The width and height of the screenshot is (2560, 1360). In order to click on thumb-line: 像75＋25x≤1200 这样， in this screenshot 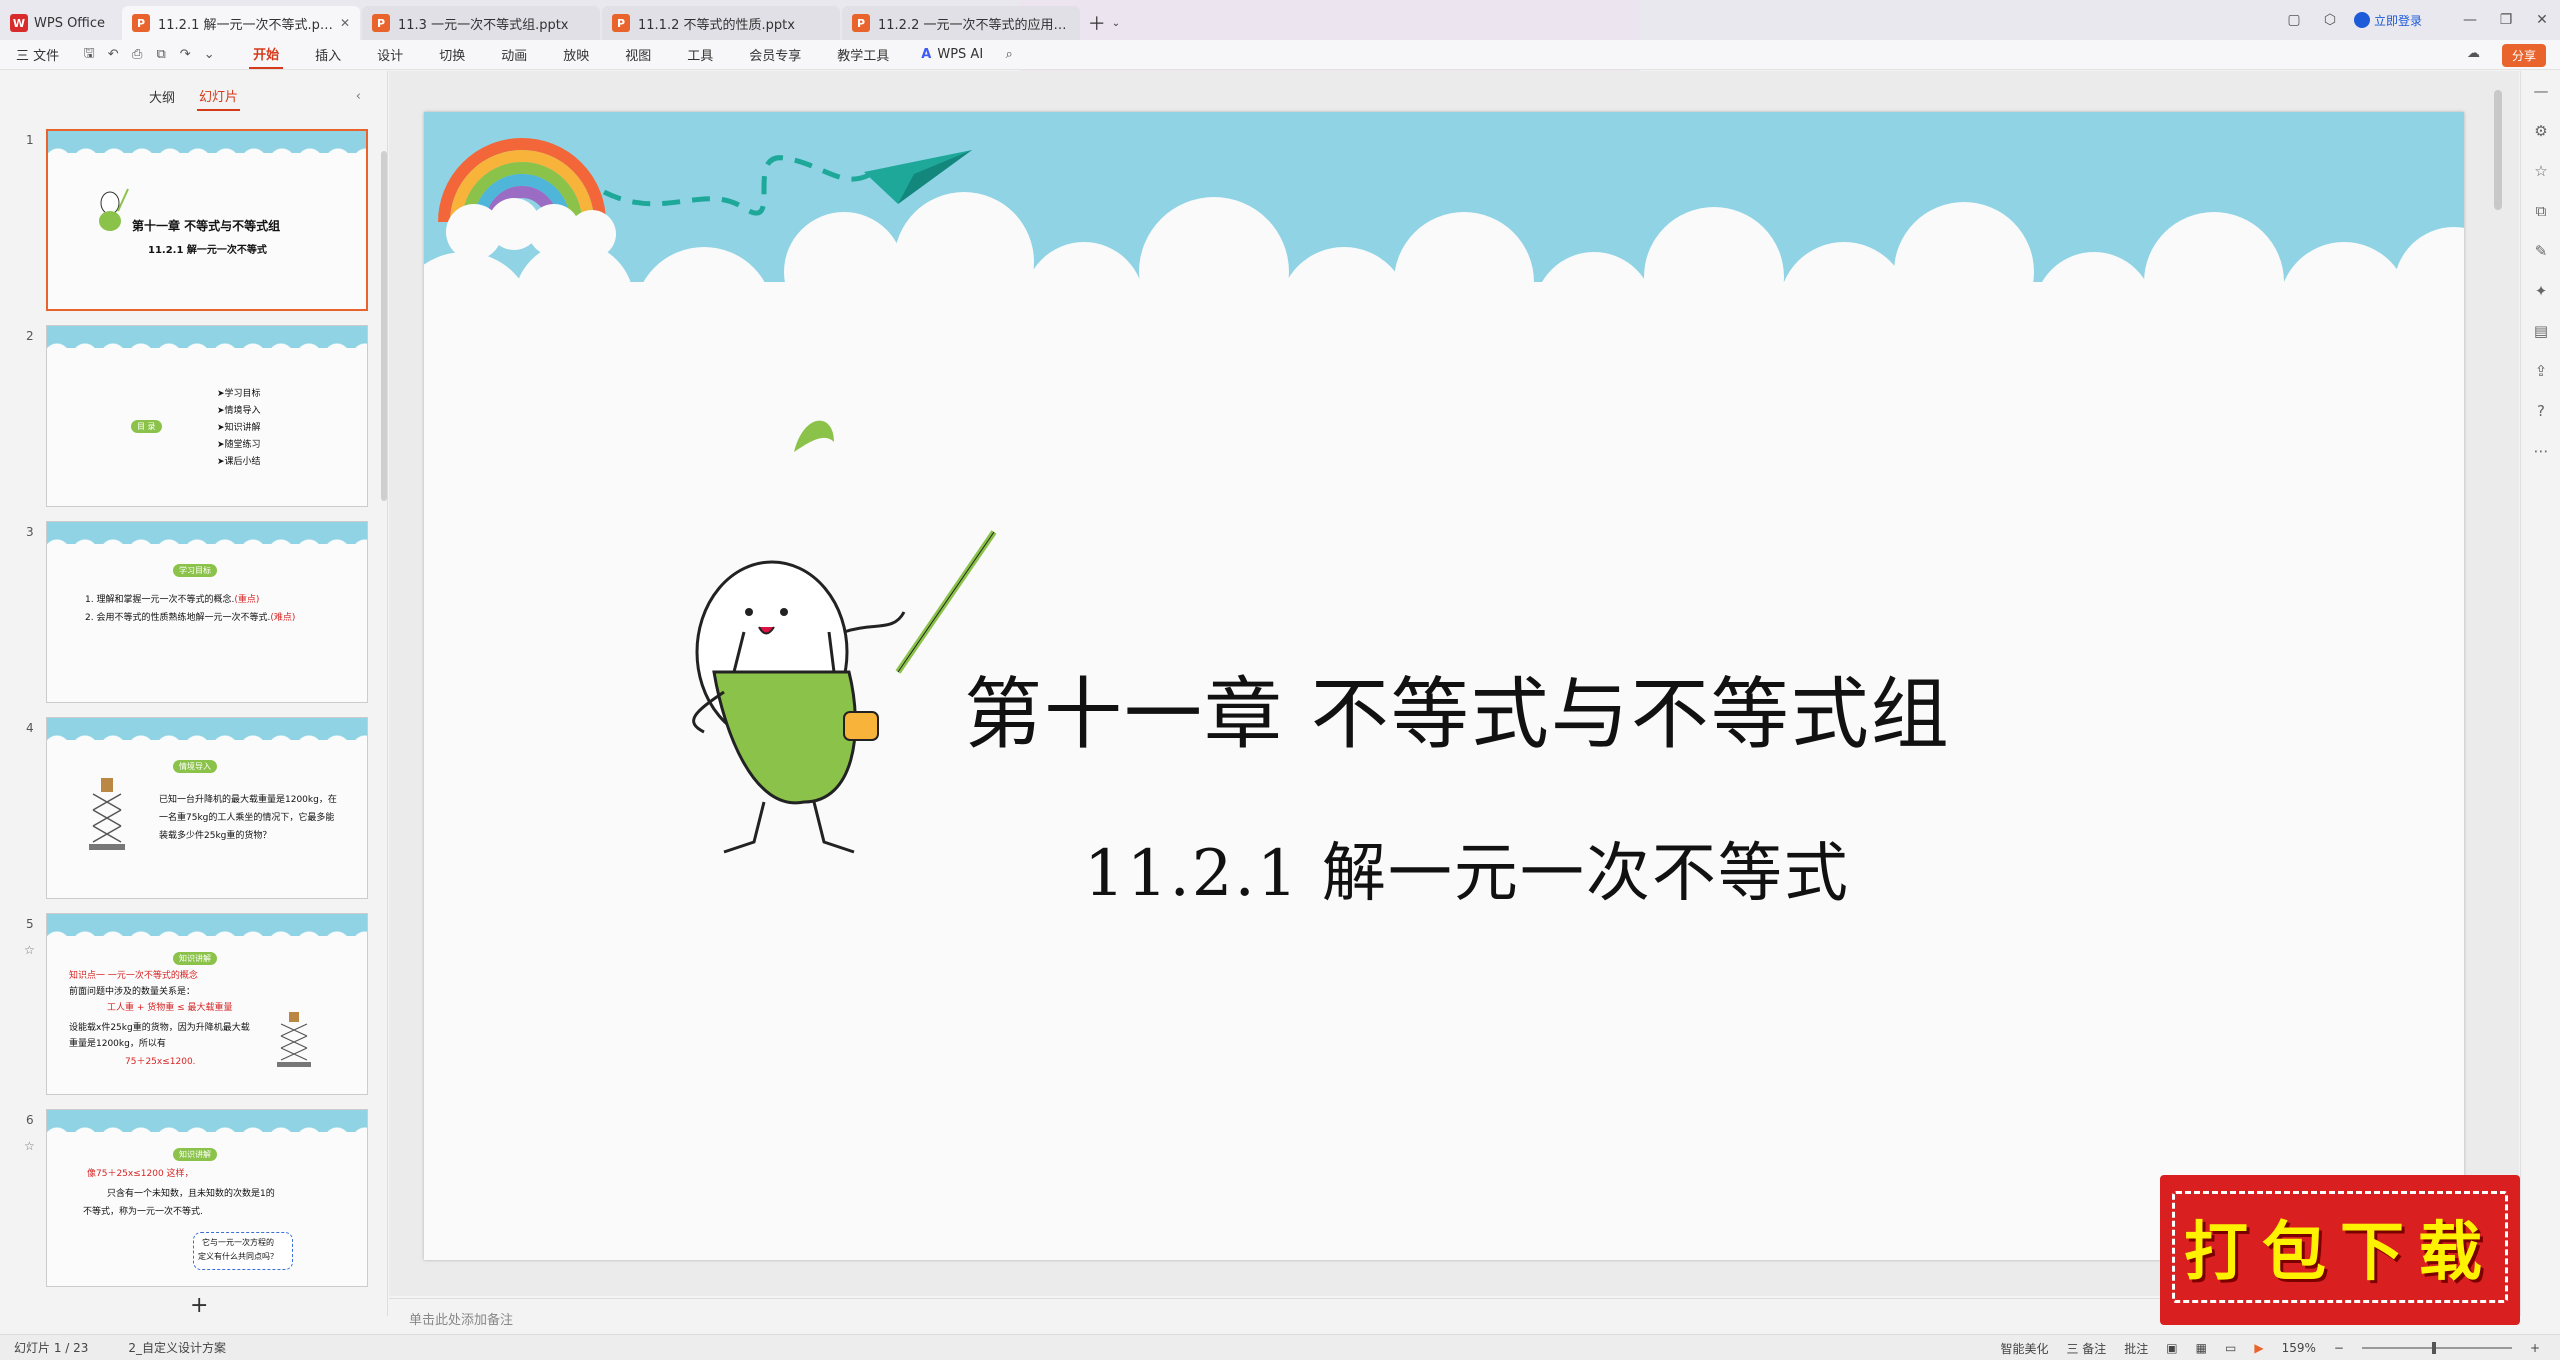, I will do `click(140, 1174)`.